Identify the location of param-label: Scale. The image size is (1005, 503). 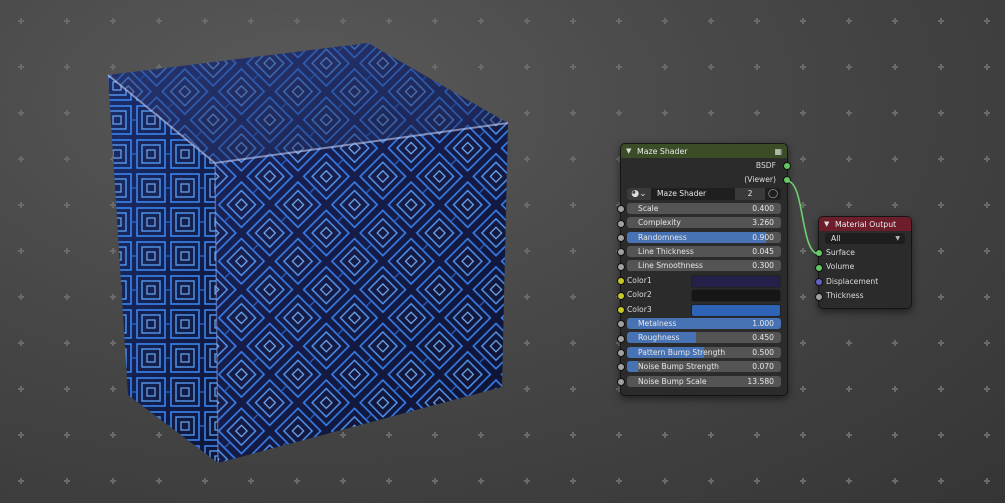
(648, 208).